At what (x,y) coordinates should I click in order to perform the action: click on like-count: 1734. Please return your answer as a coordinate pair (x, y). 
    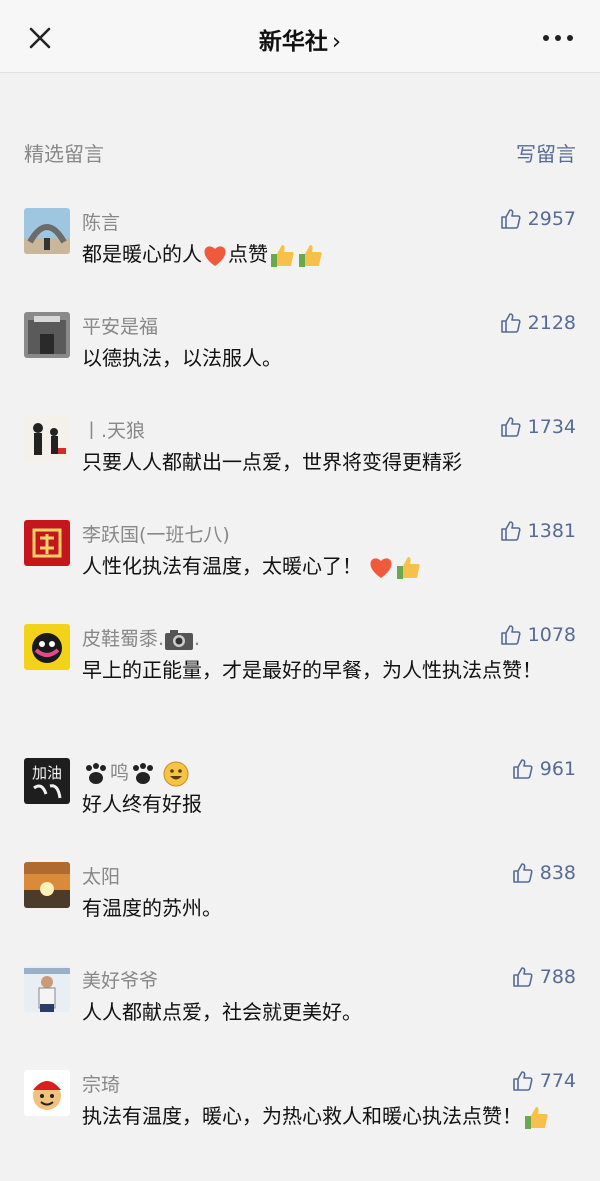
    Looking at the image, I should click on (551, 427).